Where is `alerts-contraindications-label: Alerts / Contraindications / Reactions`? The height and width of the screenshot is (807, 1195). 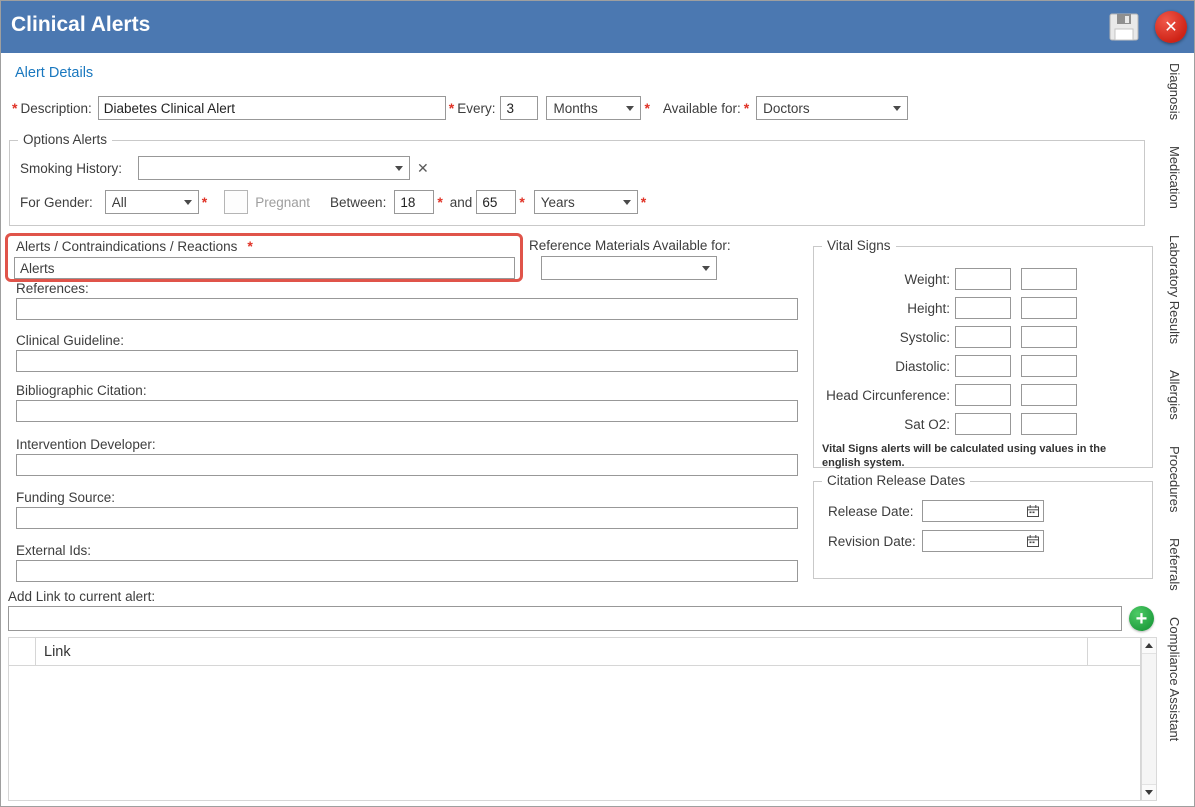
alerts-contraindications-label: Alerts / Contraindications / Reactions is located at coordinates (127, 246).